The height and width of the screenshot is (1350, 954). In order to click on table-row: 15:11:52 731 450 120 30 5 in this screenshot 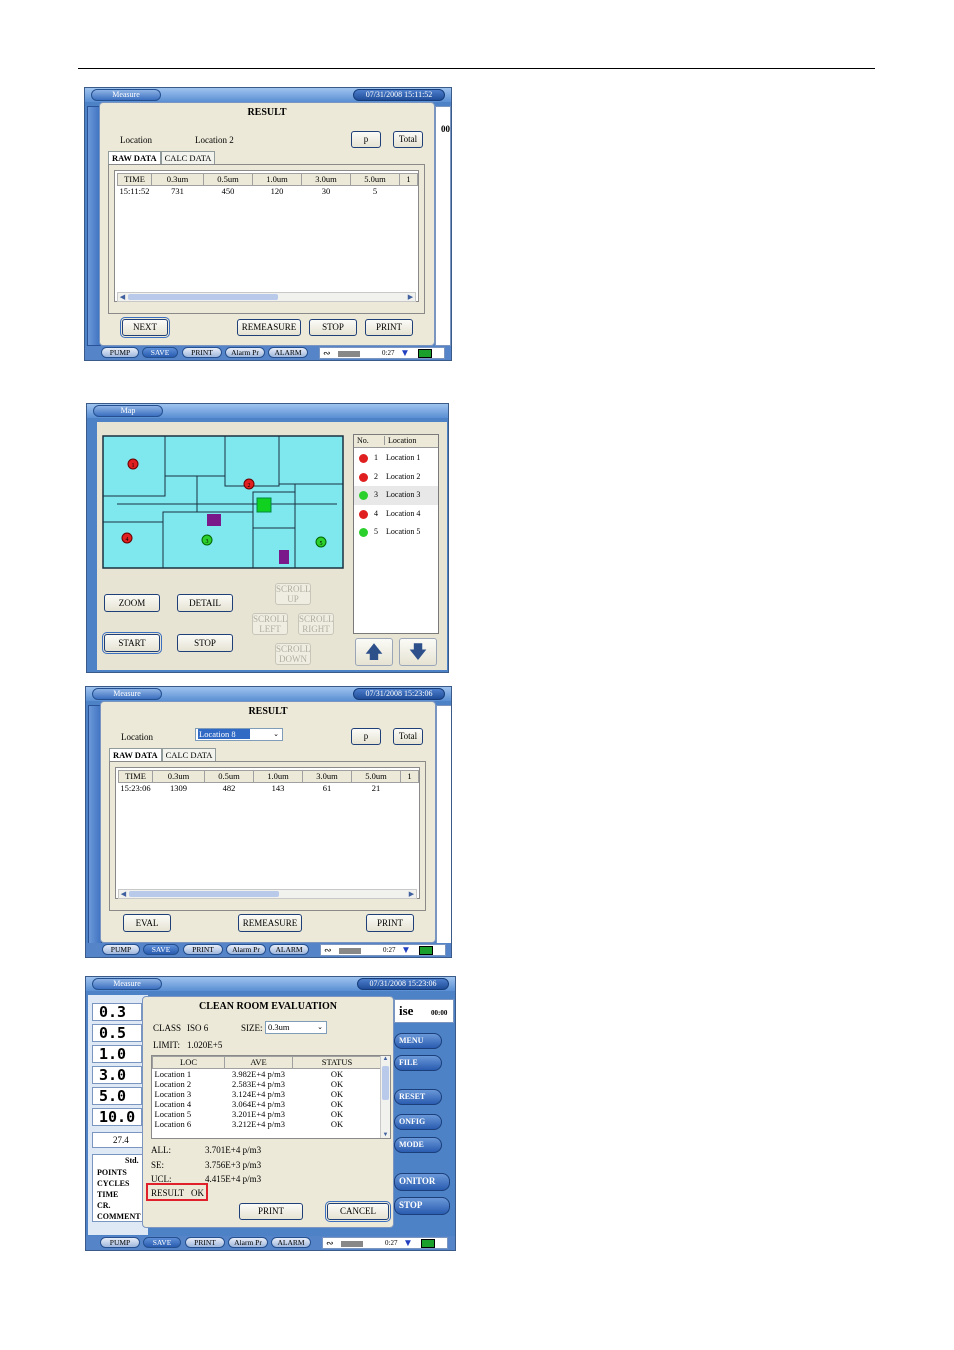, I will do `click(268, 191)`.